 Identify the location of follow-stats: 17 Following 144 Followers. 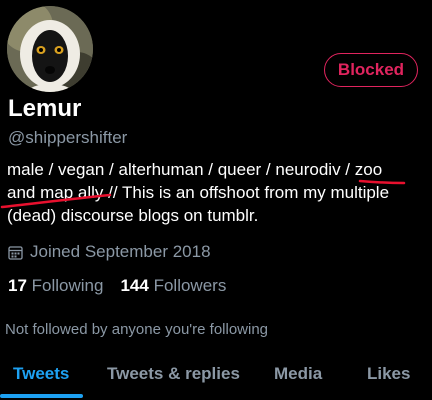
(117, 286).